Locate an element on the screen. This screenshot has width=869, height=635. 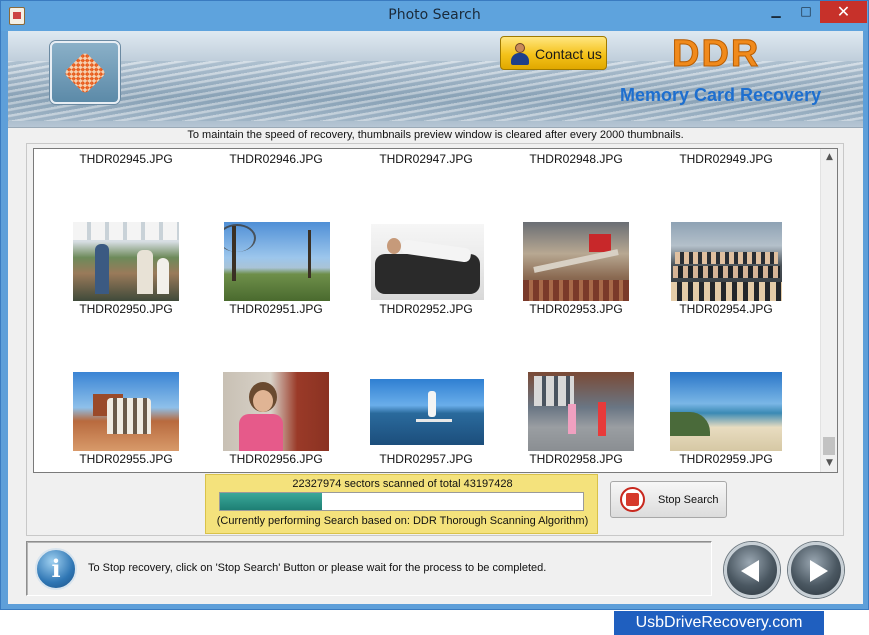
thumbnail-label: THDR02957.JPG is located at coordinates (426, 459).